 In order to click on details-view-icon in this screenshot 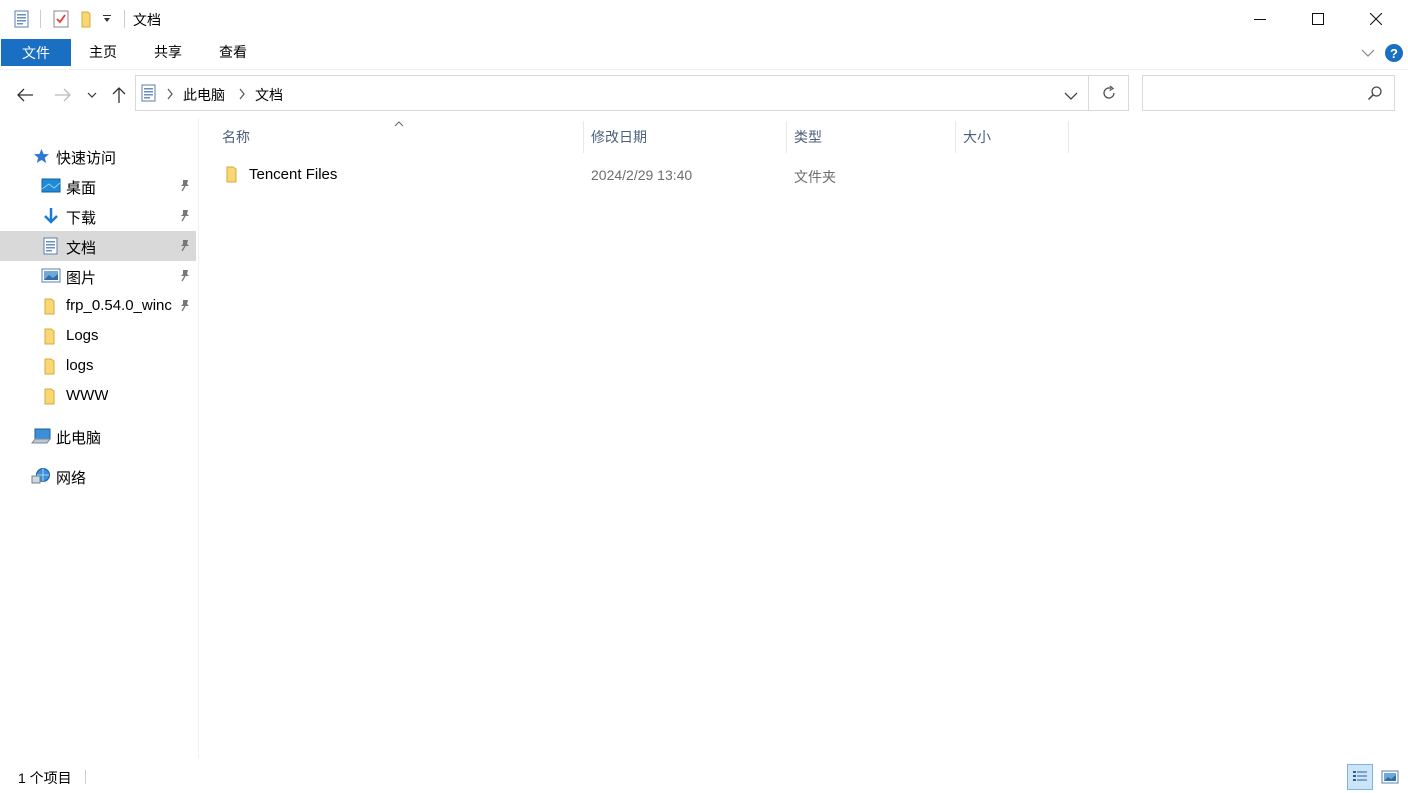, I will do `click(1360, 776)`.